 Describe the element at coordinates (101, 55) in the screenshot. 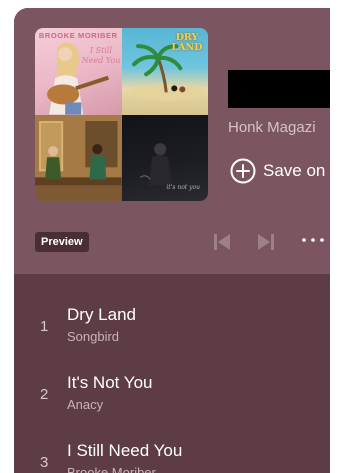

I see `cover-script-text: I Still Need You` at that location.